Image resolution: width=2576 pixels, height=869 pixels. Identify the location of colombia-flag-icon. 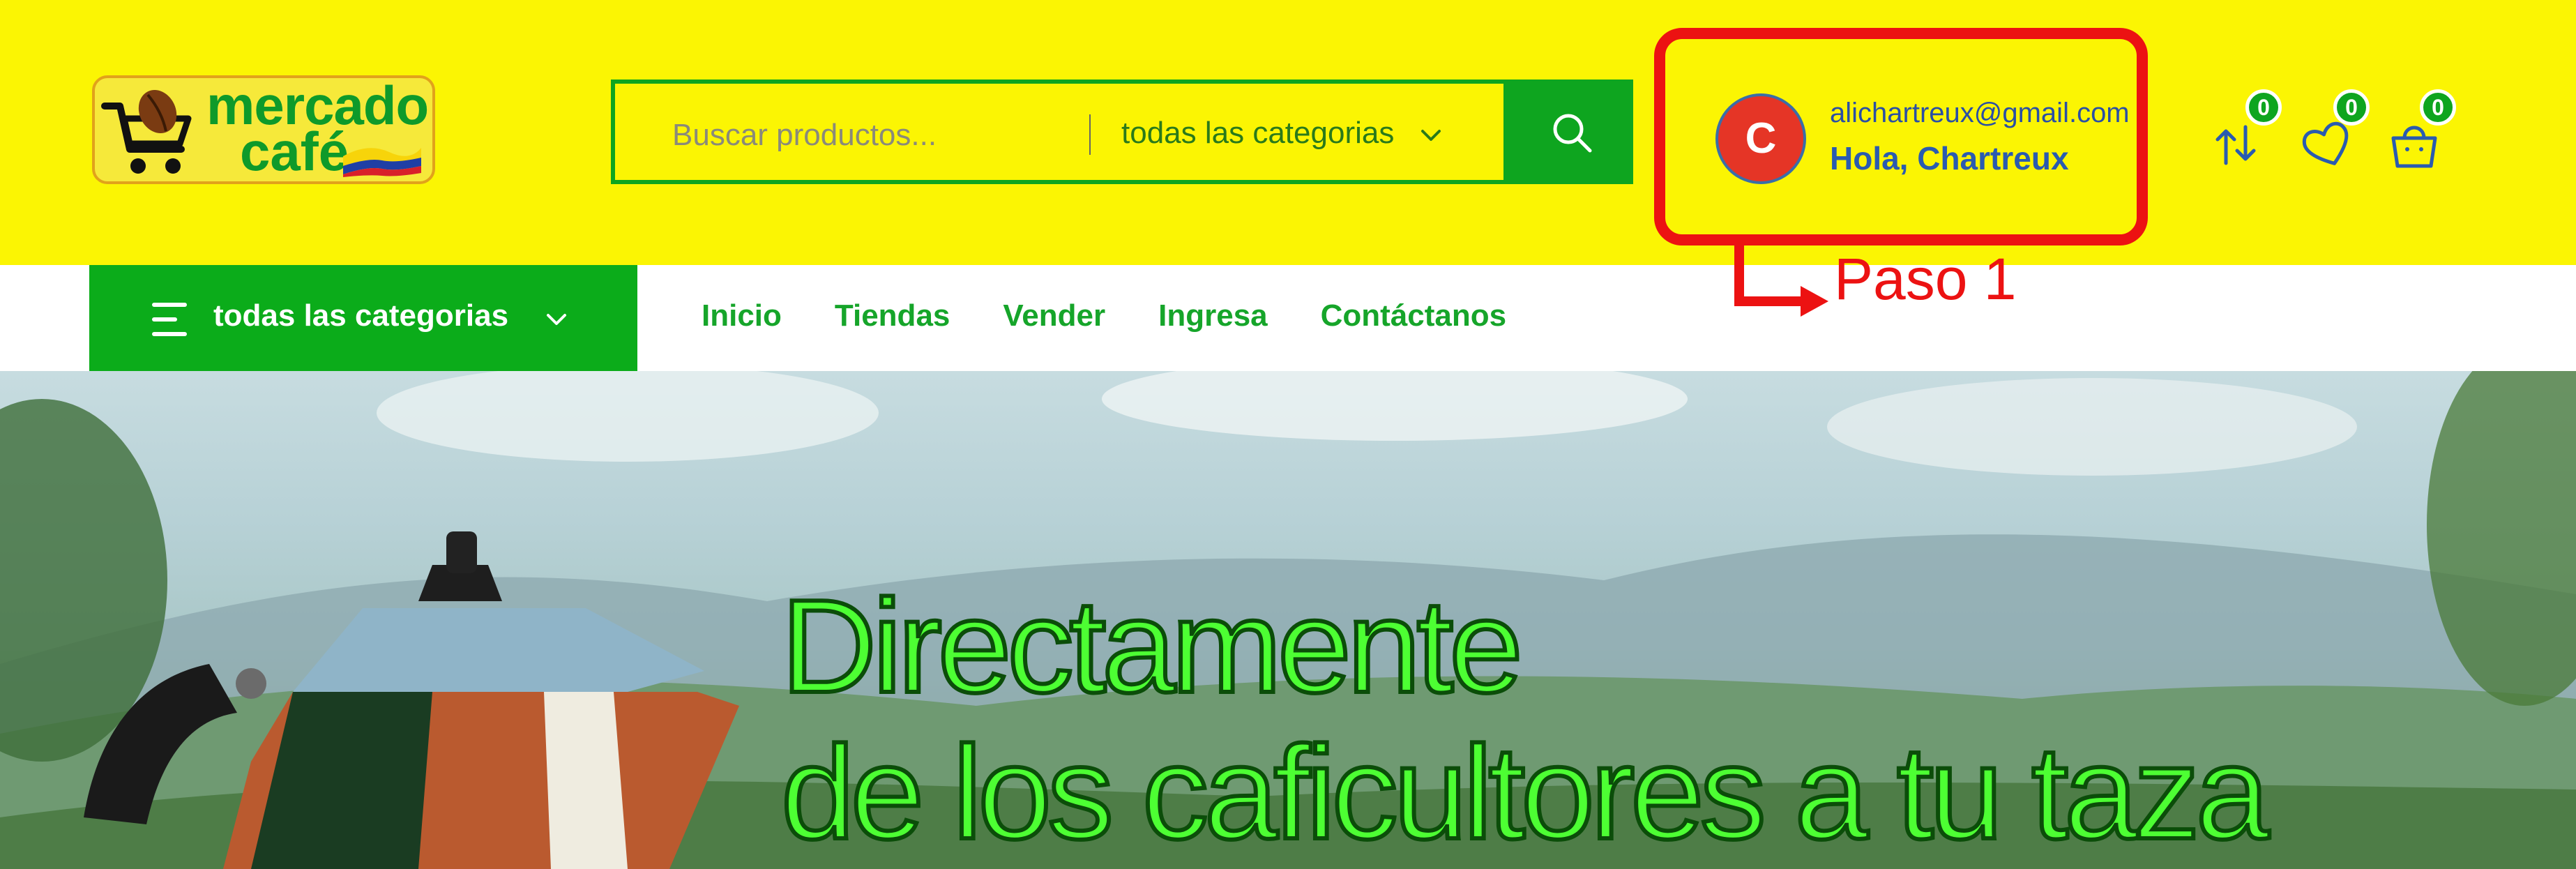
(382, 162).